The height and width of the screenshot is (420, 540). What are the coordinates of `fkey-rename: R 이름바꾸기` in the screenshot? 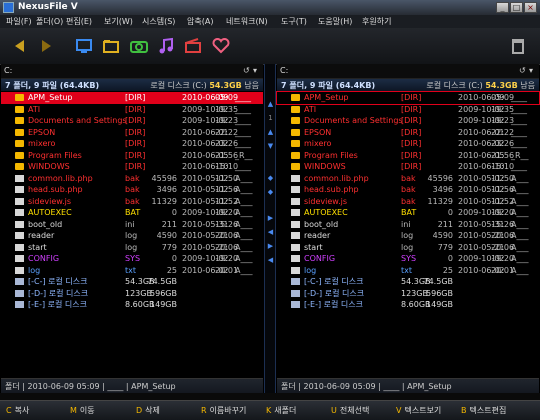 It's located at (223, 410).